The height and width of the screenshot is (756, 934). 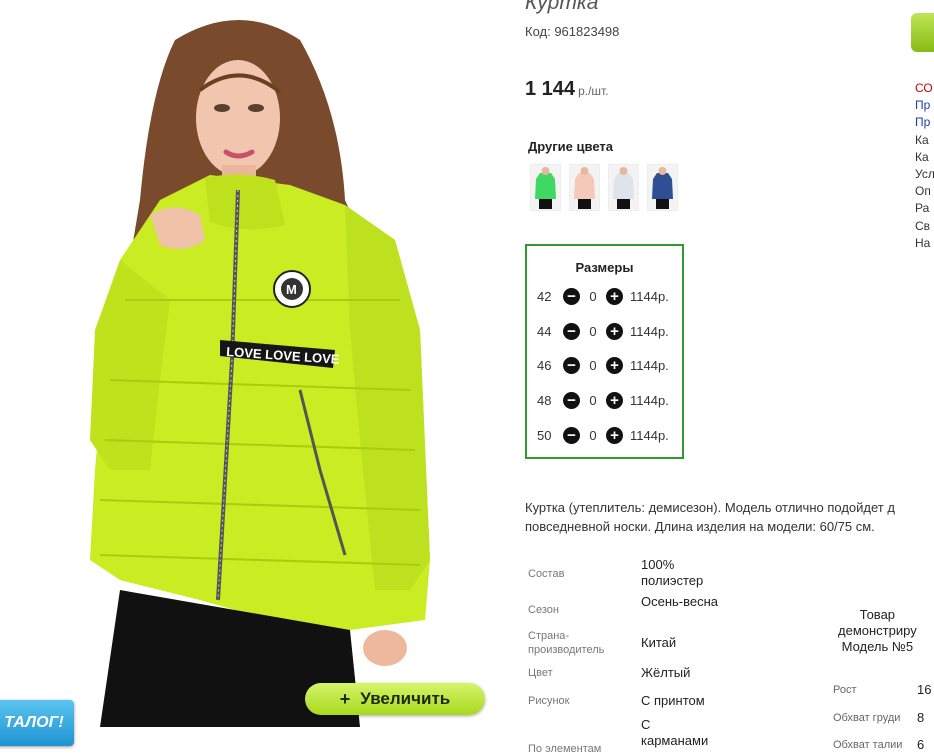 I want to click on size-row: 44 − 0 + 1144р., so click(x=603, y=331).